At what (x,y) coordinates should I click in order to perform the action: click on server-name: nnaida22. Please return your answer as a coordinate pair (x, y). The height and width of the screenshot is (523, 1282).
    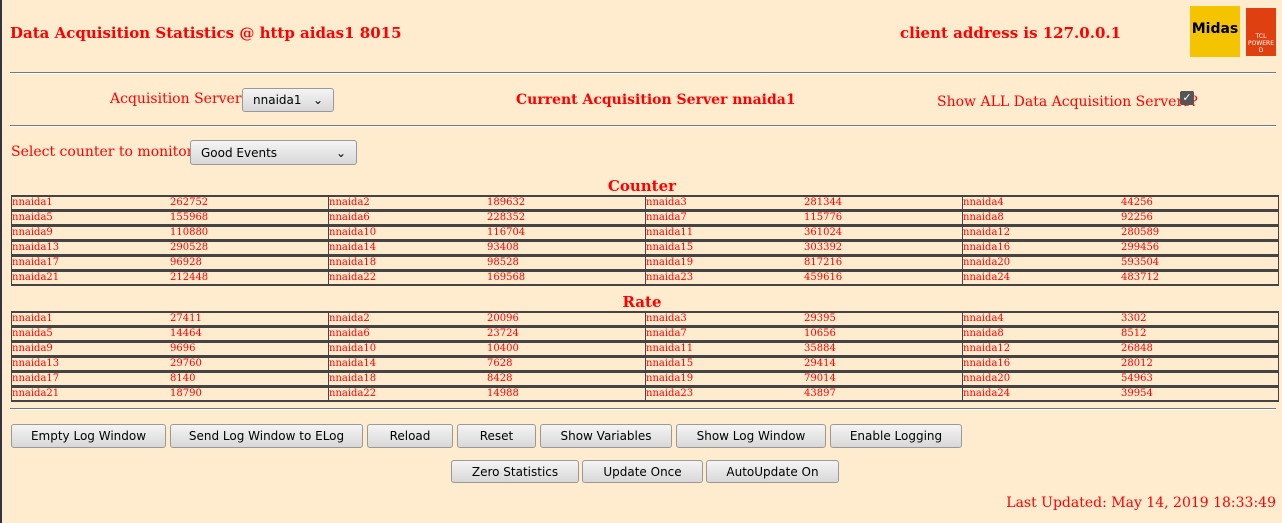
    Looking at the image, I should click on (353, 393).